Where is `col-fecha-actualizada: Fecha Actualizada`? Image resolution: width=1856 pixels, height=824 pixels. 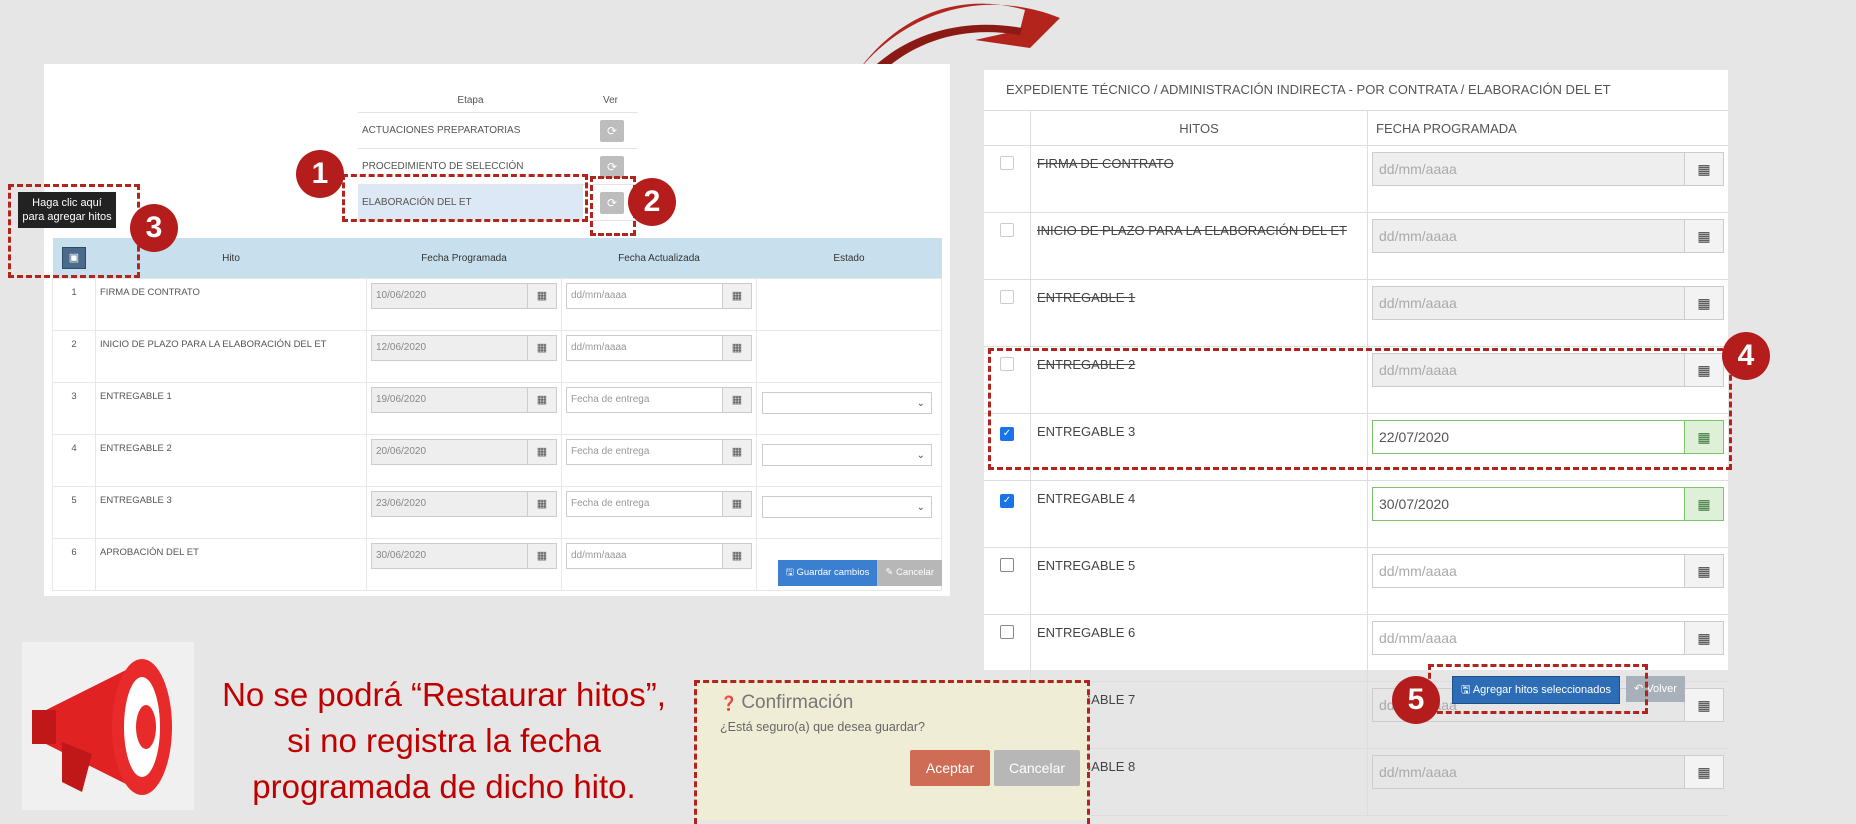
col-fecha-actualizada: Fecha Actualizada is located at coordinates (659, 258).